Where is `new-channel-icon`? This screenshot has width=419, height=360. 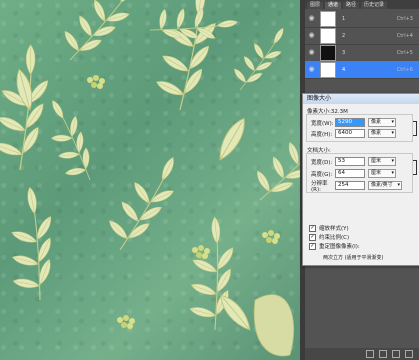 new-channel-icon is located at coordinates (396, 354).